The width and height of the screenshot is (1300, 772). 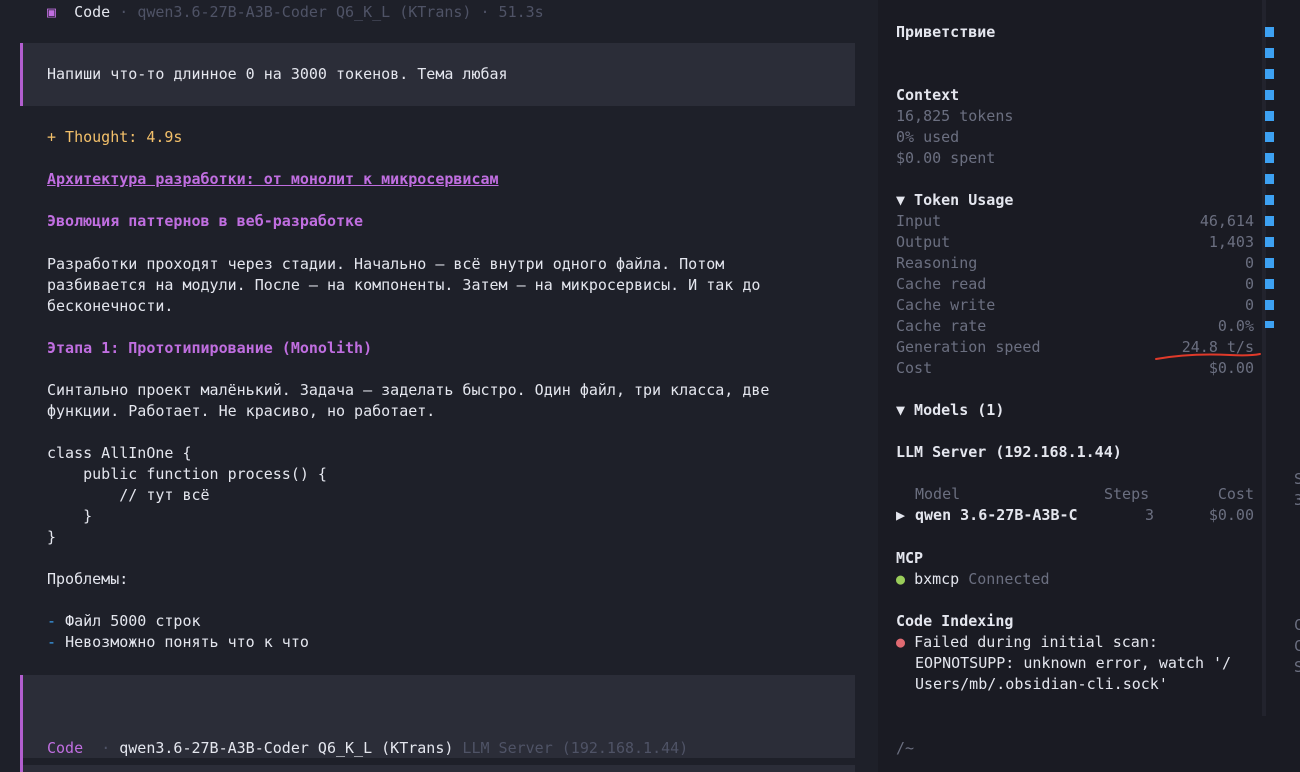 What do you see at coordinates (210, 348) in the screenshot?
I see `heading-3: Этапа 1: Прототипирование (Monolith)` at bounding box center [210, 348].